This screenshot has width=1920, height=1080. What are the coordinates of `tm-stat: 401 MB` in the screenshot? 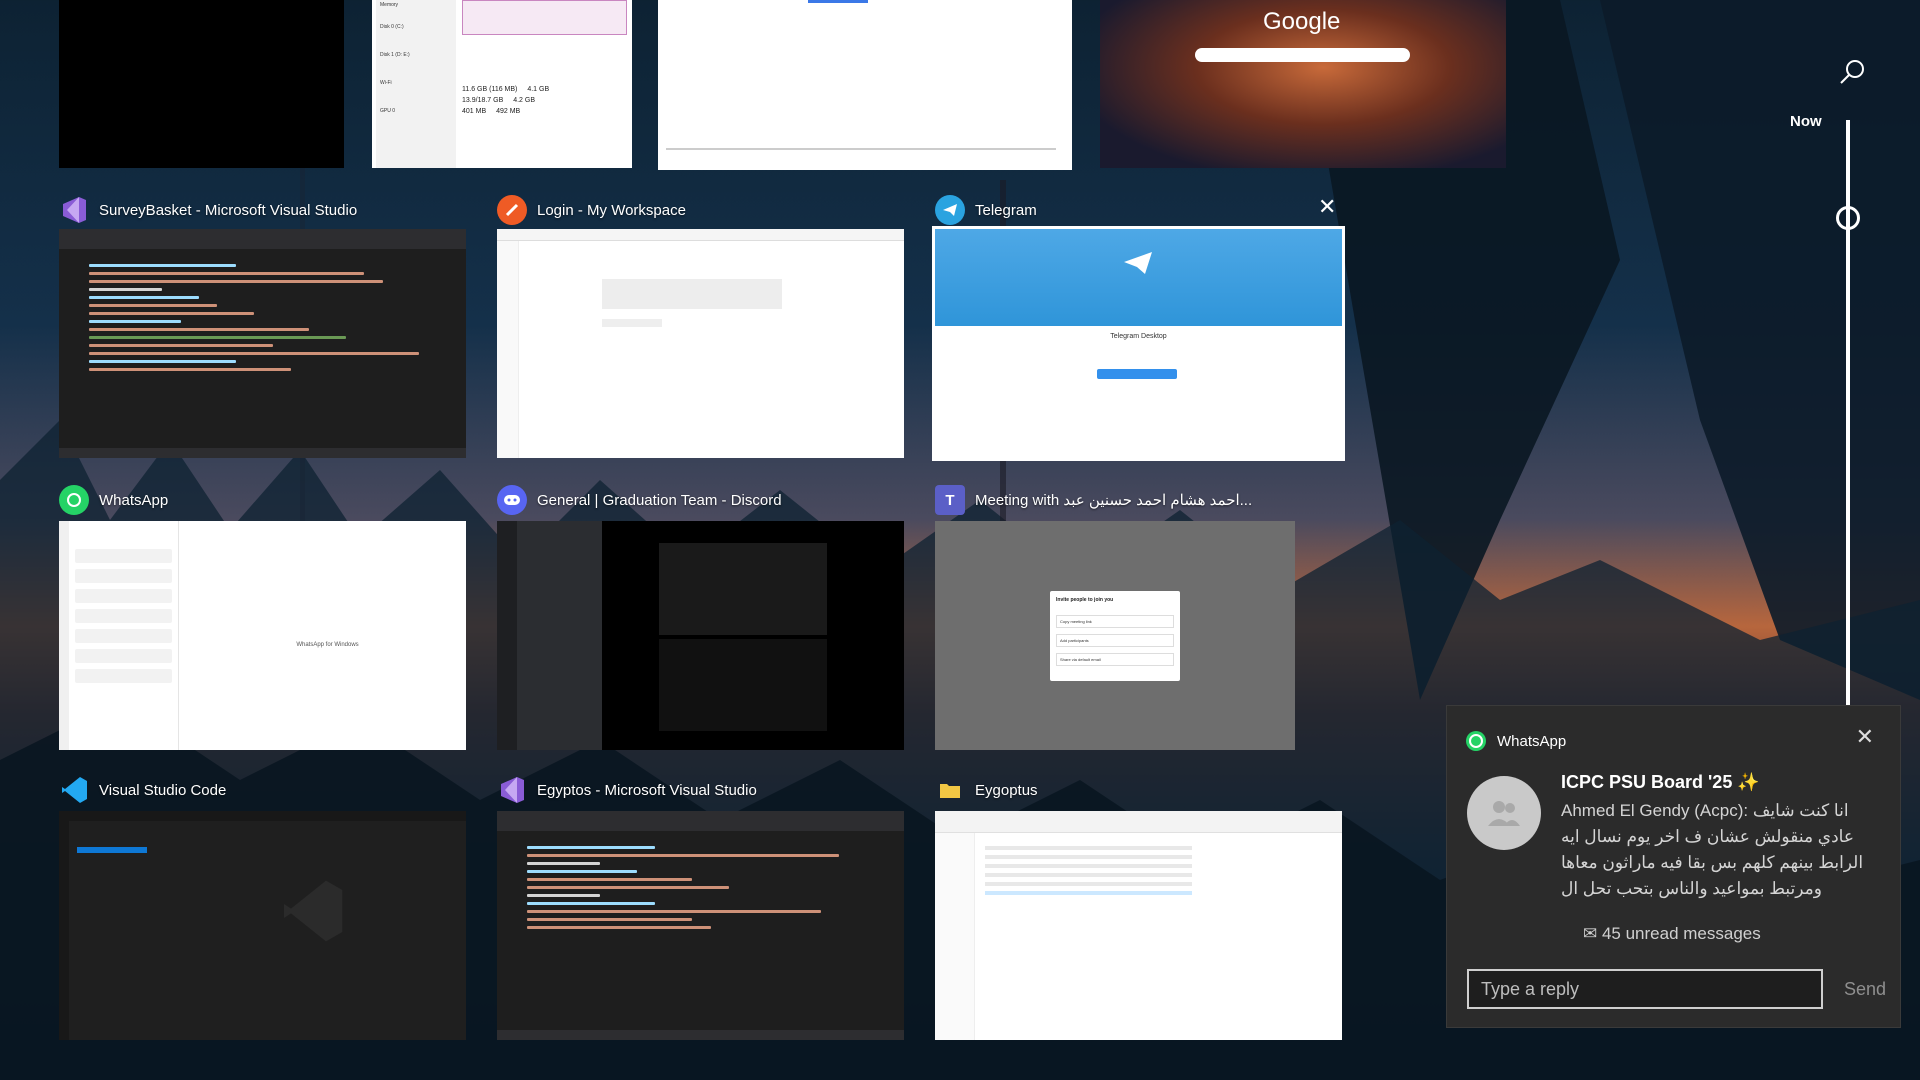 It's located at (474, 111).